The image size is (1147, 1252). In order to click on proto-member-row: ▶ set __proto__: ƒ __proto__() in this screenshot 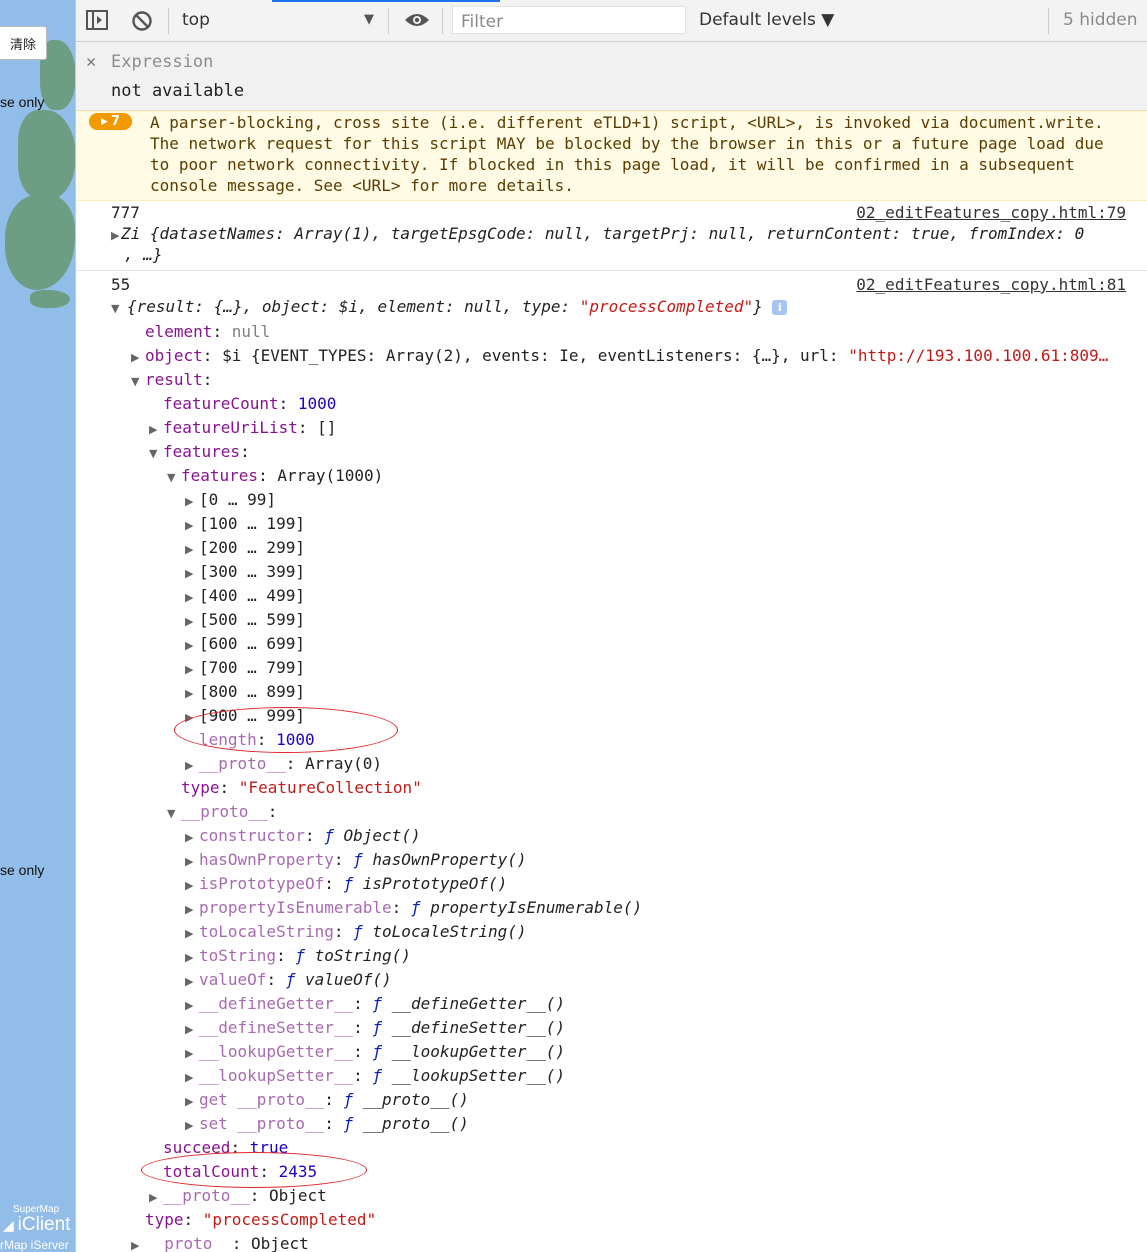, I will do `click(327, 1125)`.